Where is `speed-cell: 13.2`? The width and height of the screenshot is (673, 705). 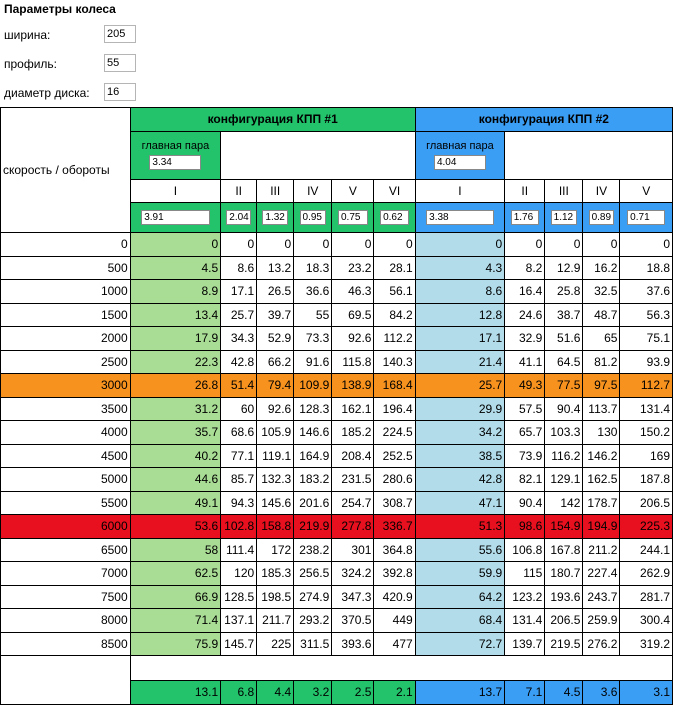 speed-cell: 13.2 is located at coordinates (275, 267).